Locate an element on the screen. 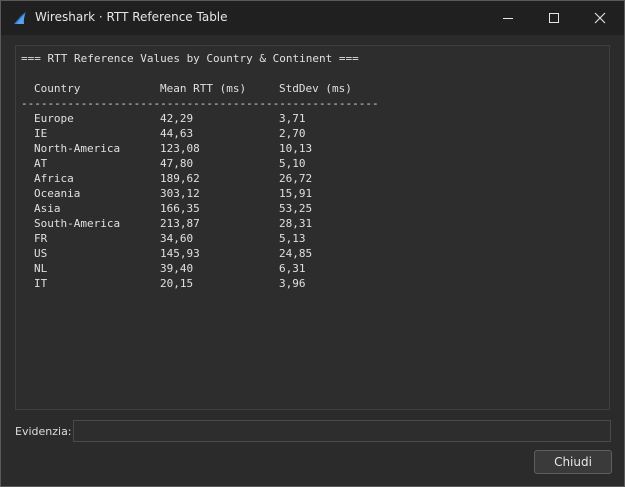 This screenshot has height=487, width=625. table-row: North-America 123,08 10,13 is located at coordinates (312, 148).